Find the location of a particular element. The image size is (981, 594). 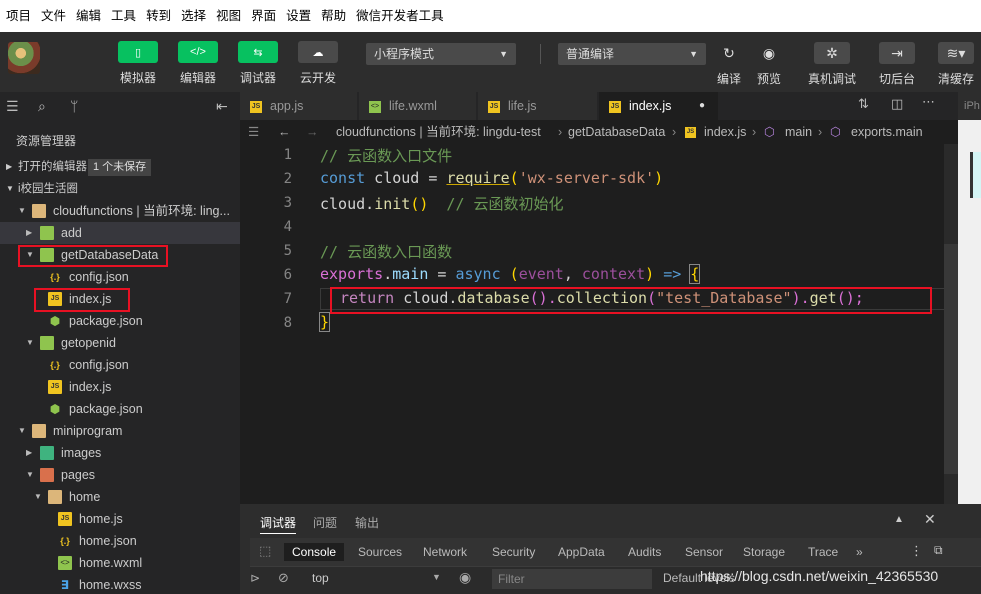

menu-item: 设置 is located at coordinates (299, 16).